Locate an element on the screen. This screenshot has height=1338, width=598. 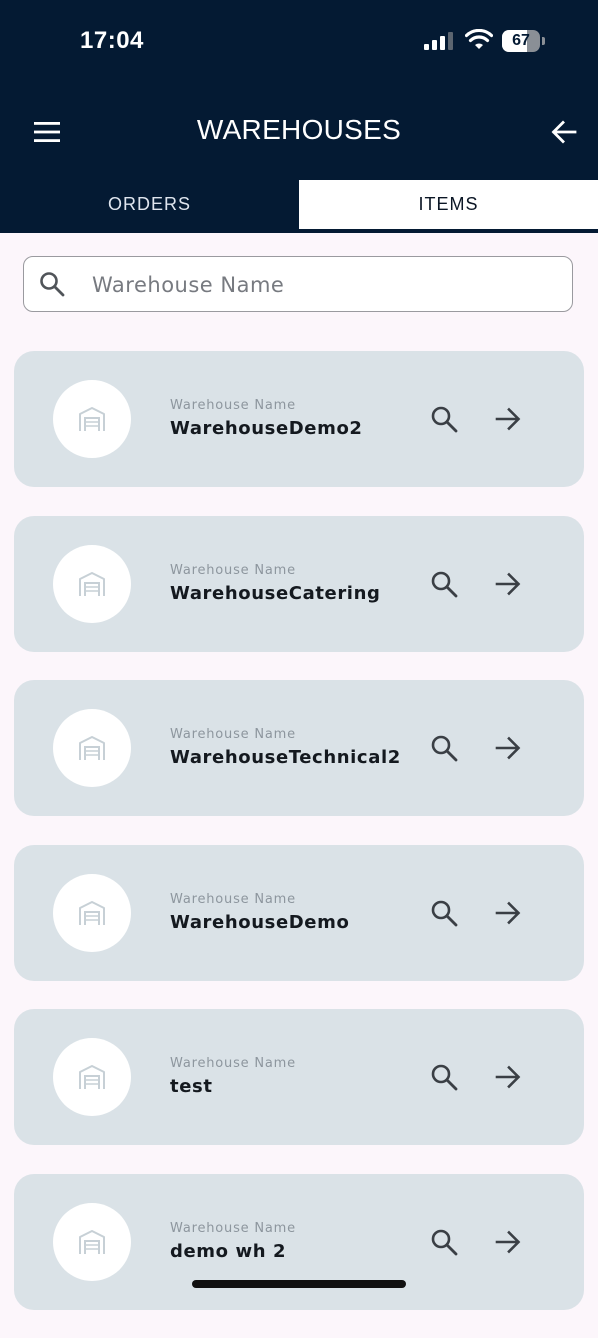
battery-icon: 67 is located at coordinates (524, 41).